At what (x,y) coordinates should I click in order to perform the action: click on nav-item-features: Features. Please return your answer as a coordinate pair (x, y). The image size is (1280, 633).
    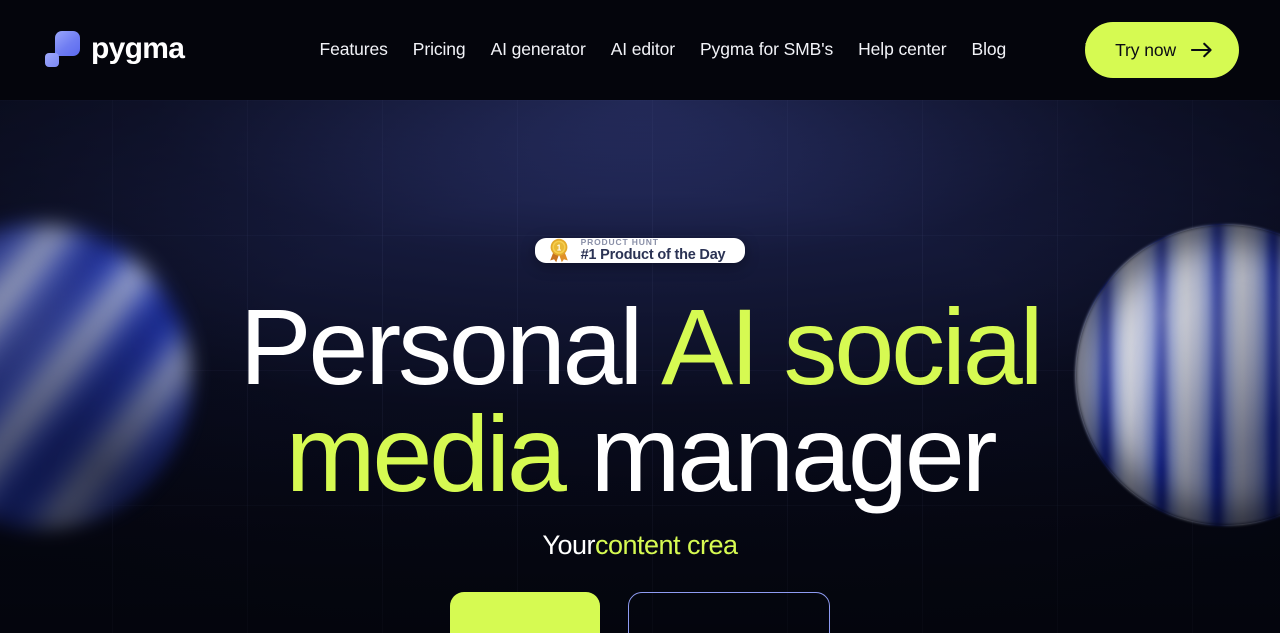
    Looking at the image, I should click on (353, 50).